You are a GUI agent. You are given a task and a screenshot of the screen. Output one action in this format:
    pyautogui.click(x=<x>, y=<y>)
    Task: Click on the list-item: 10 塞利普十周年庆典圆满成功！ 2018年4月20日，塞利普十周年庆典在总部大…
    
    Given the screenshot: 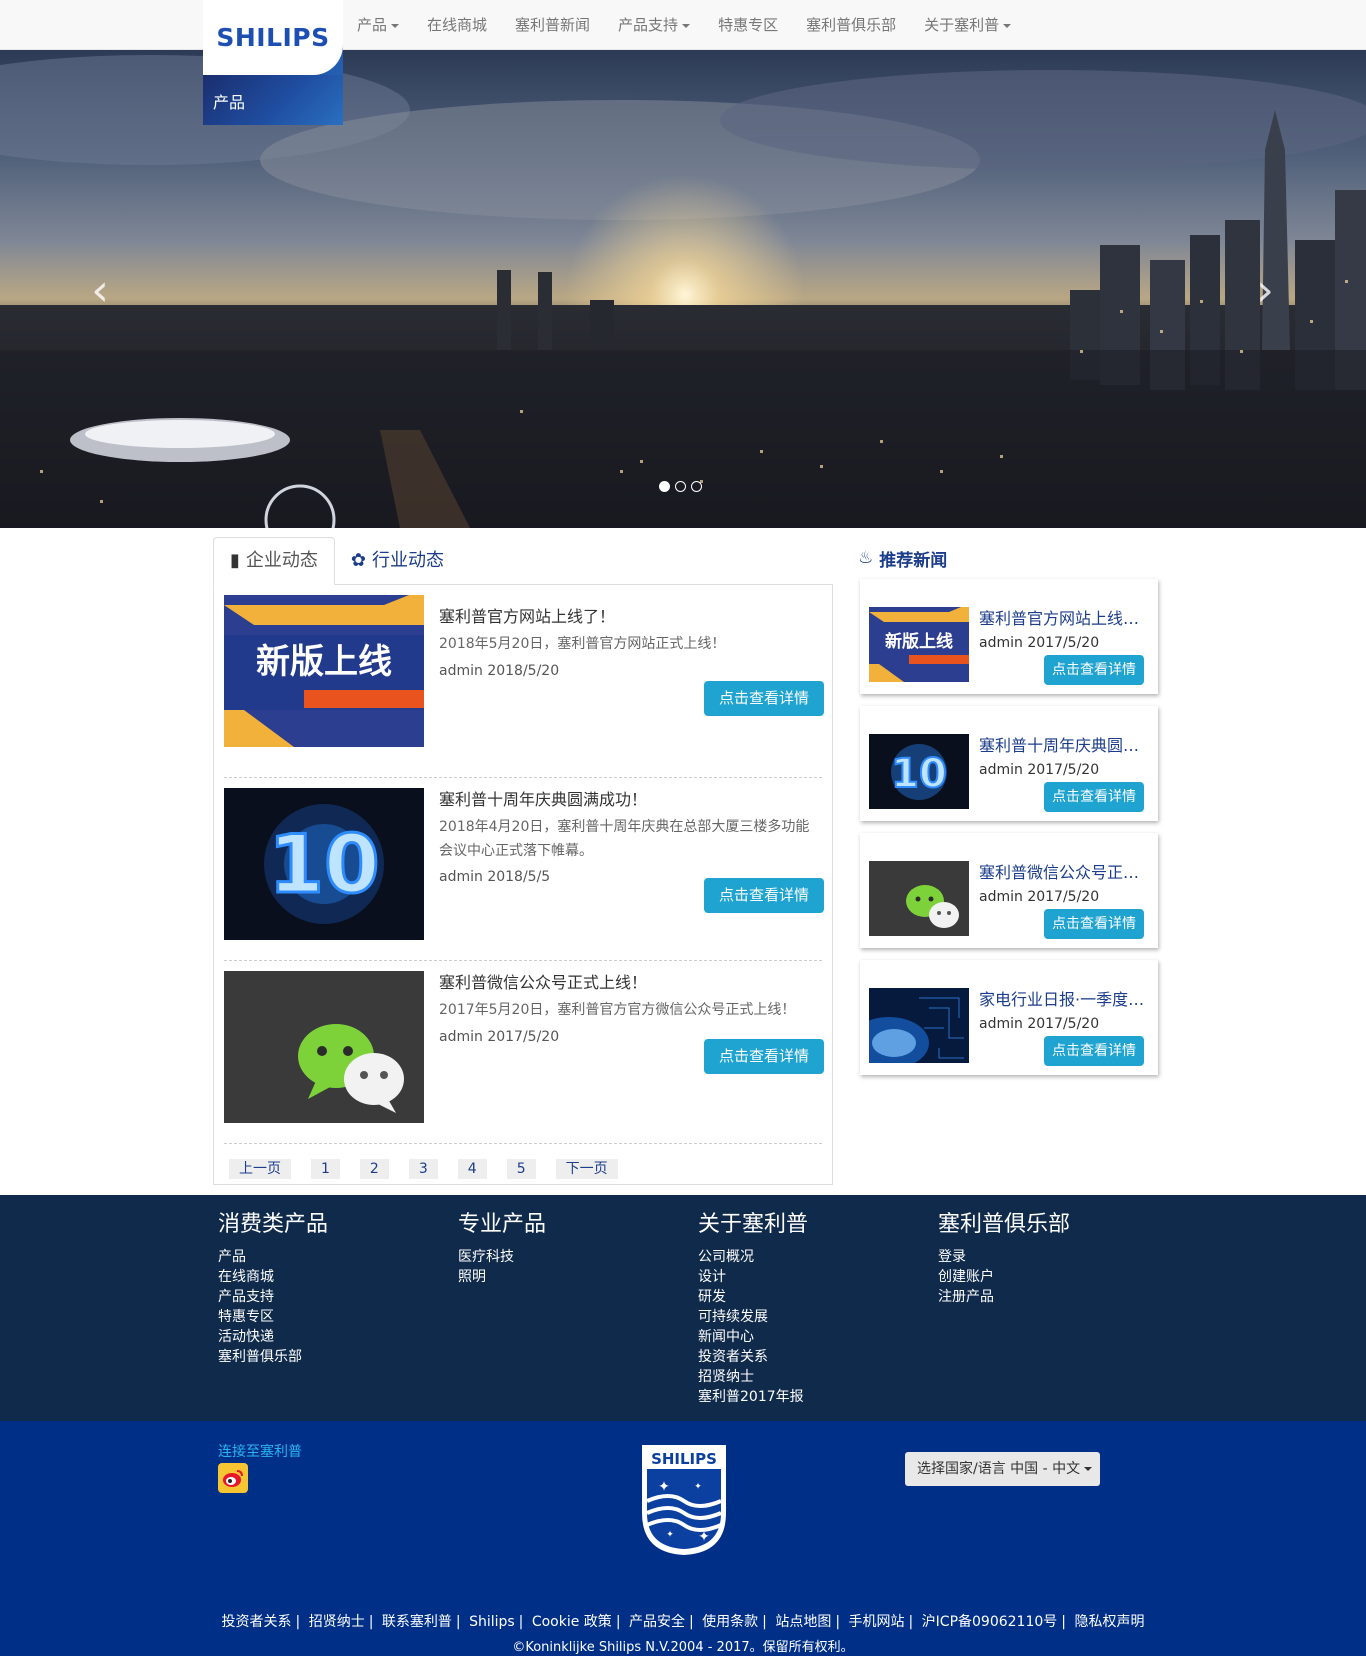 What is the action you would take?
    pyautogui.click(x=524, y=869)
    